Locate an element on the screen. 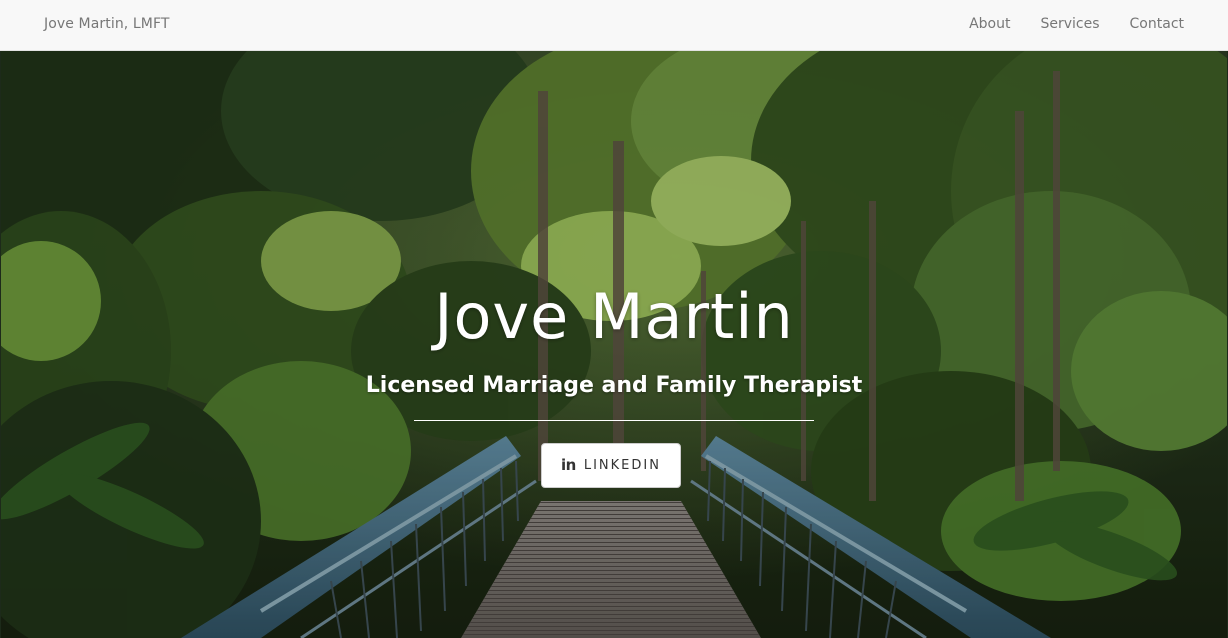 The width and height of the screenshot is (1228, 638). hero-subtitle: Licensed Marriage and Family Therapist is located at coordinates (614, 385).